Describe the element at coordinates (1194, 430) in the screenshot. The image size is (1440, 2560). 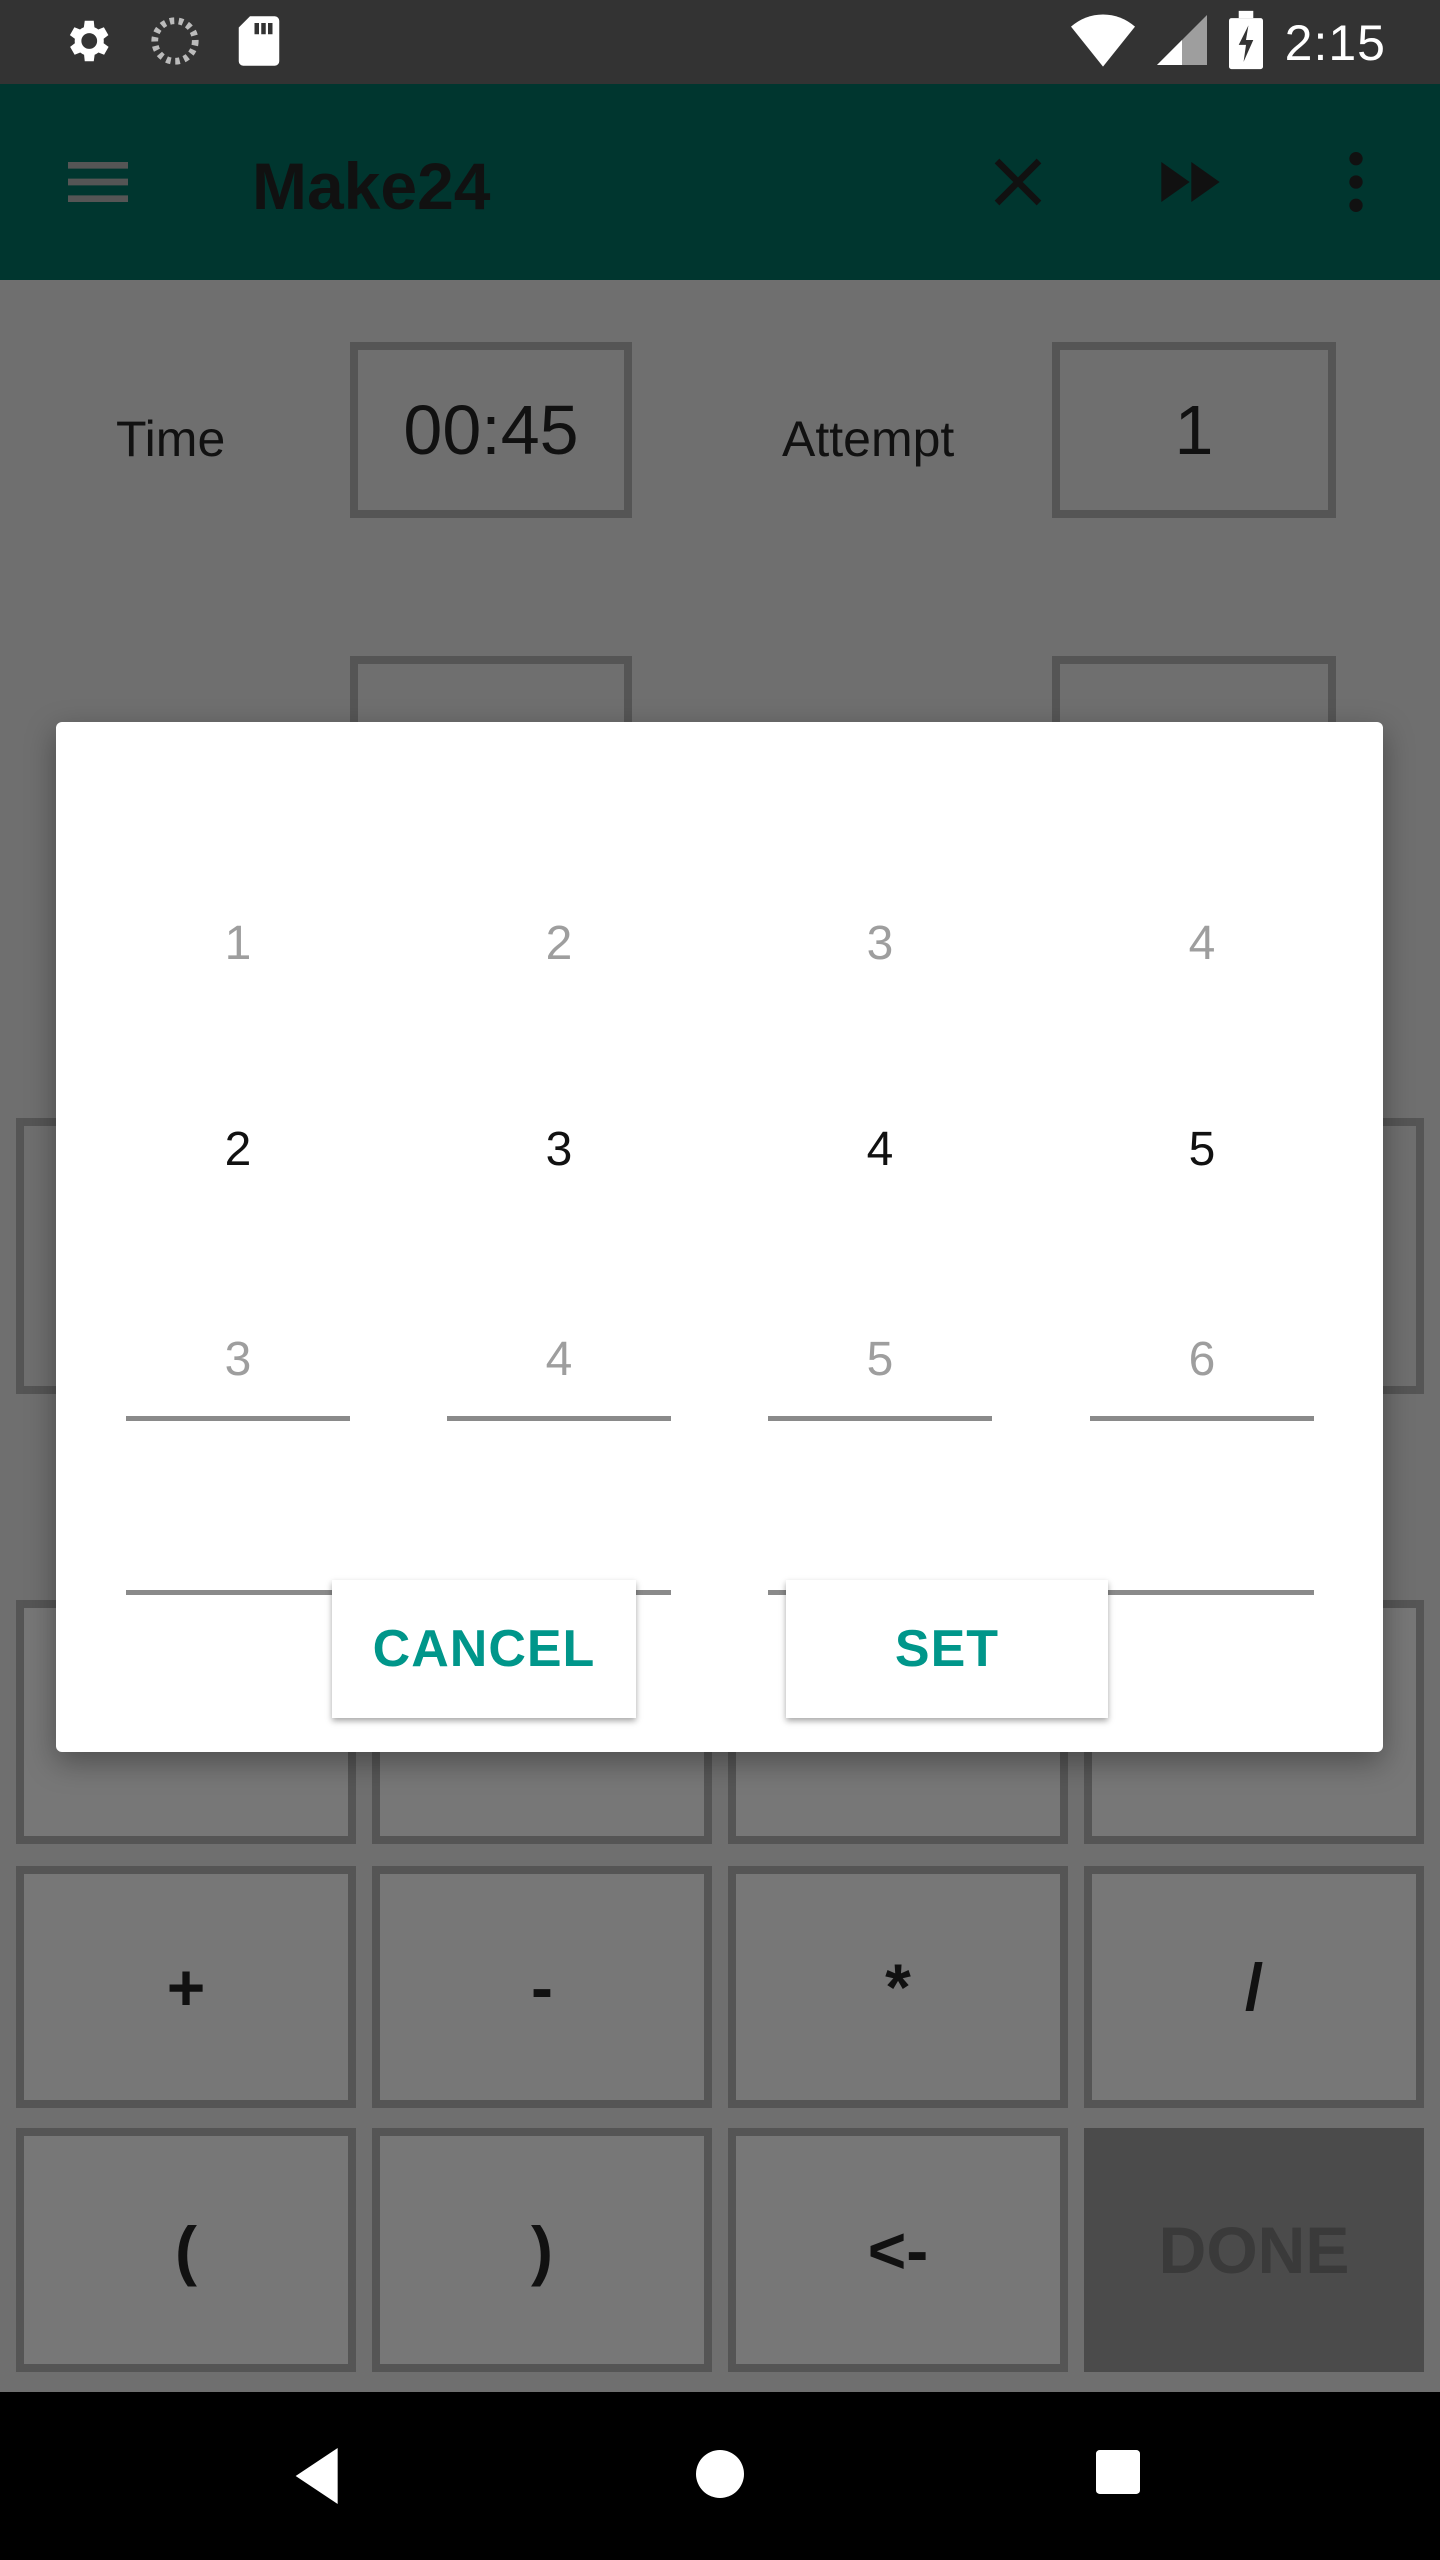
I see `attempt-value: 1` at that location.